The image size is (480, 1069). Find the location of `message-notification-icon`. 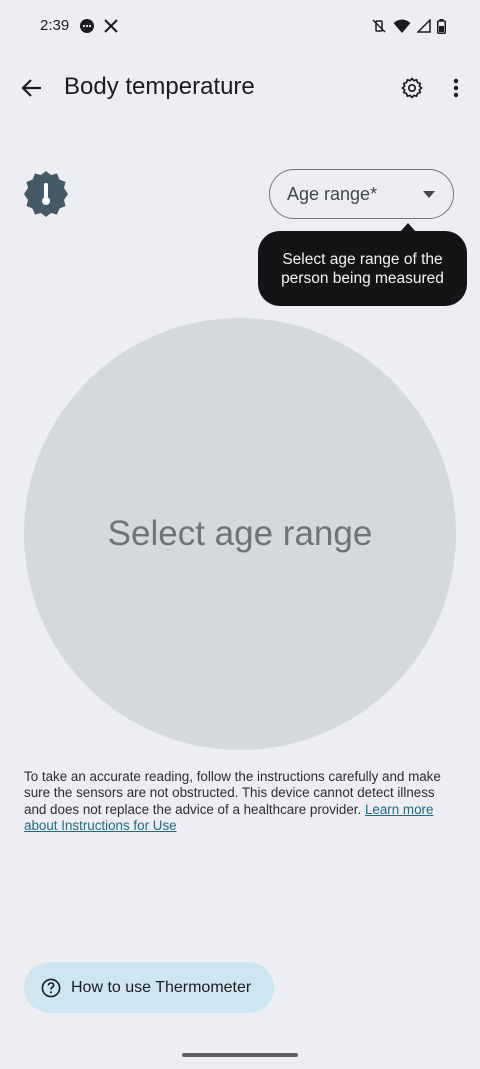

message-notification-icon is located at coordinates (87, 26).